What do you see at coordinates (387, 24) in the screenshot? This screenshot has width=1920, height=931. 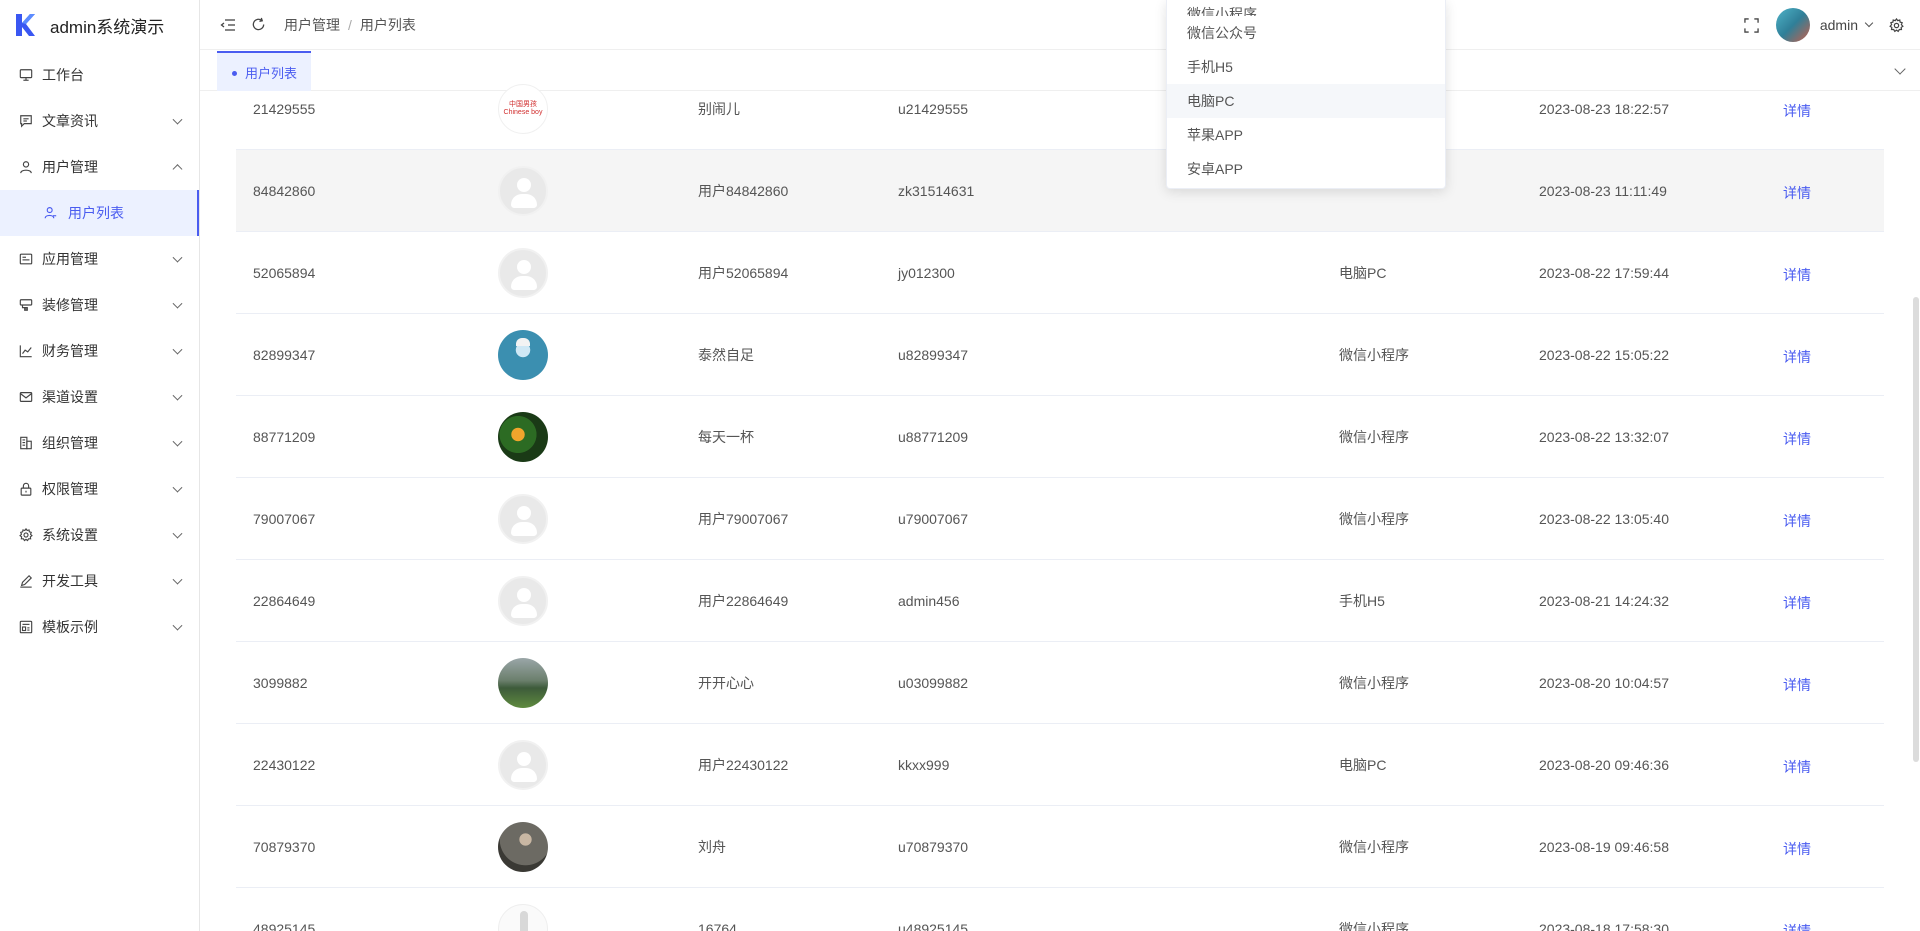 I see `breadcrumb-user-list: 用户列表` at bounding box center [387, 24].